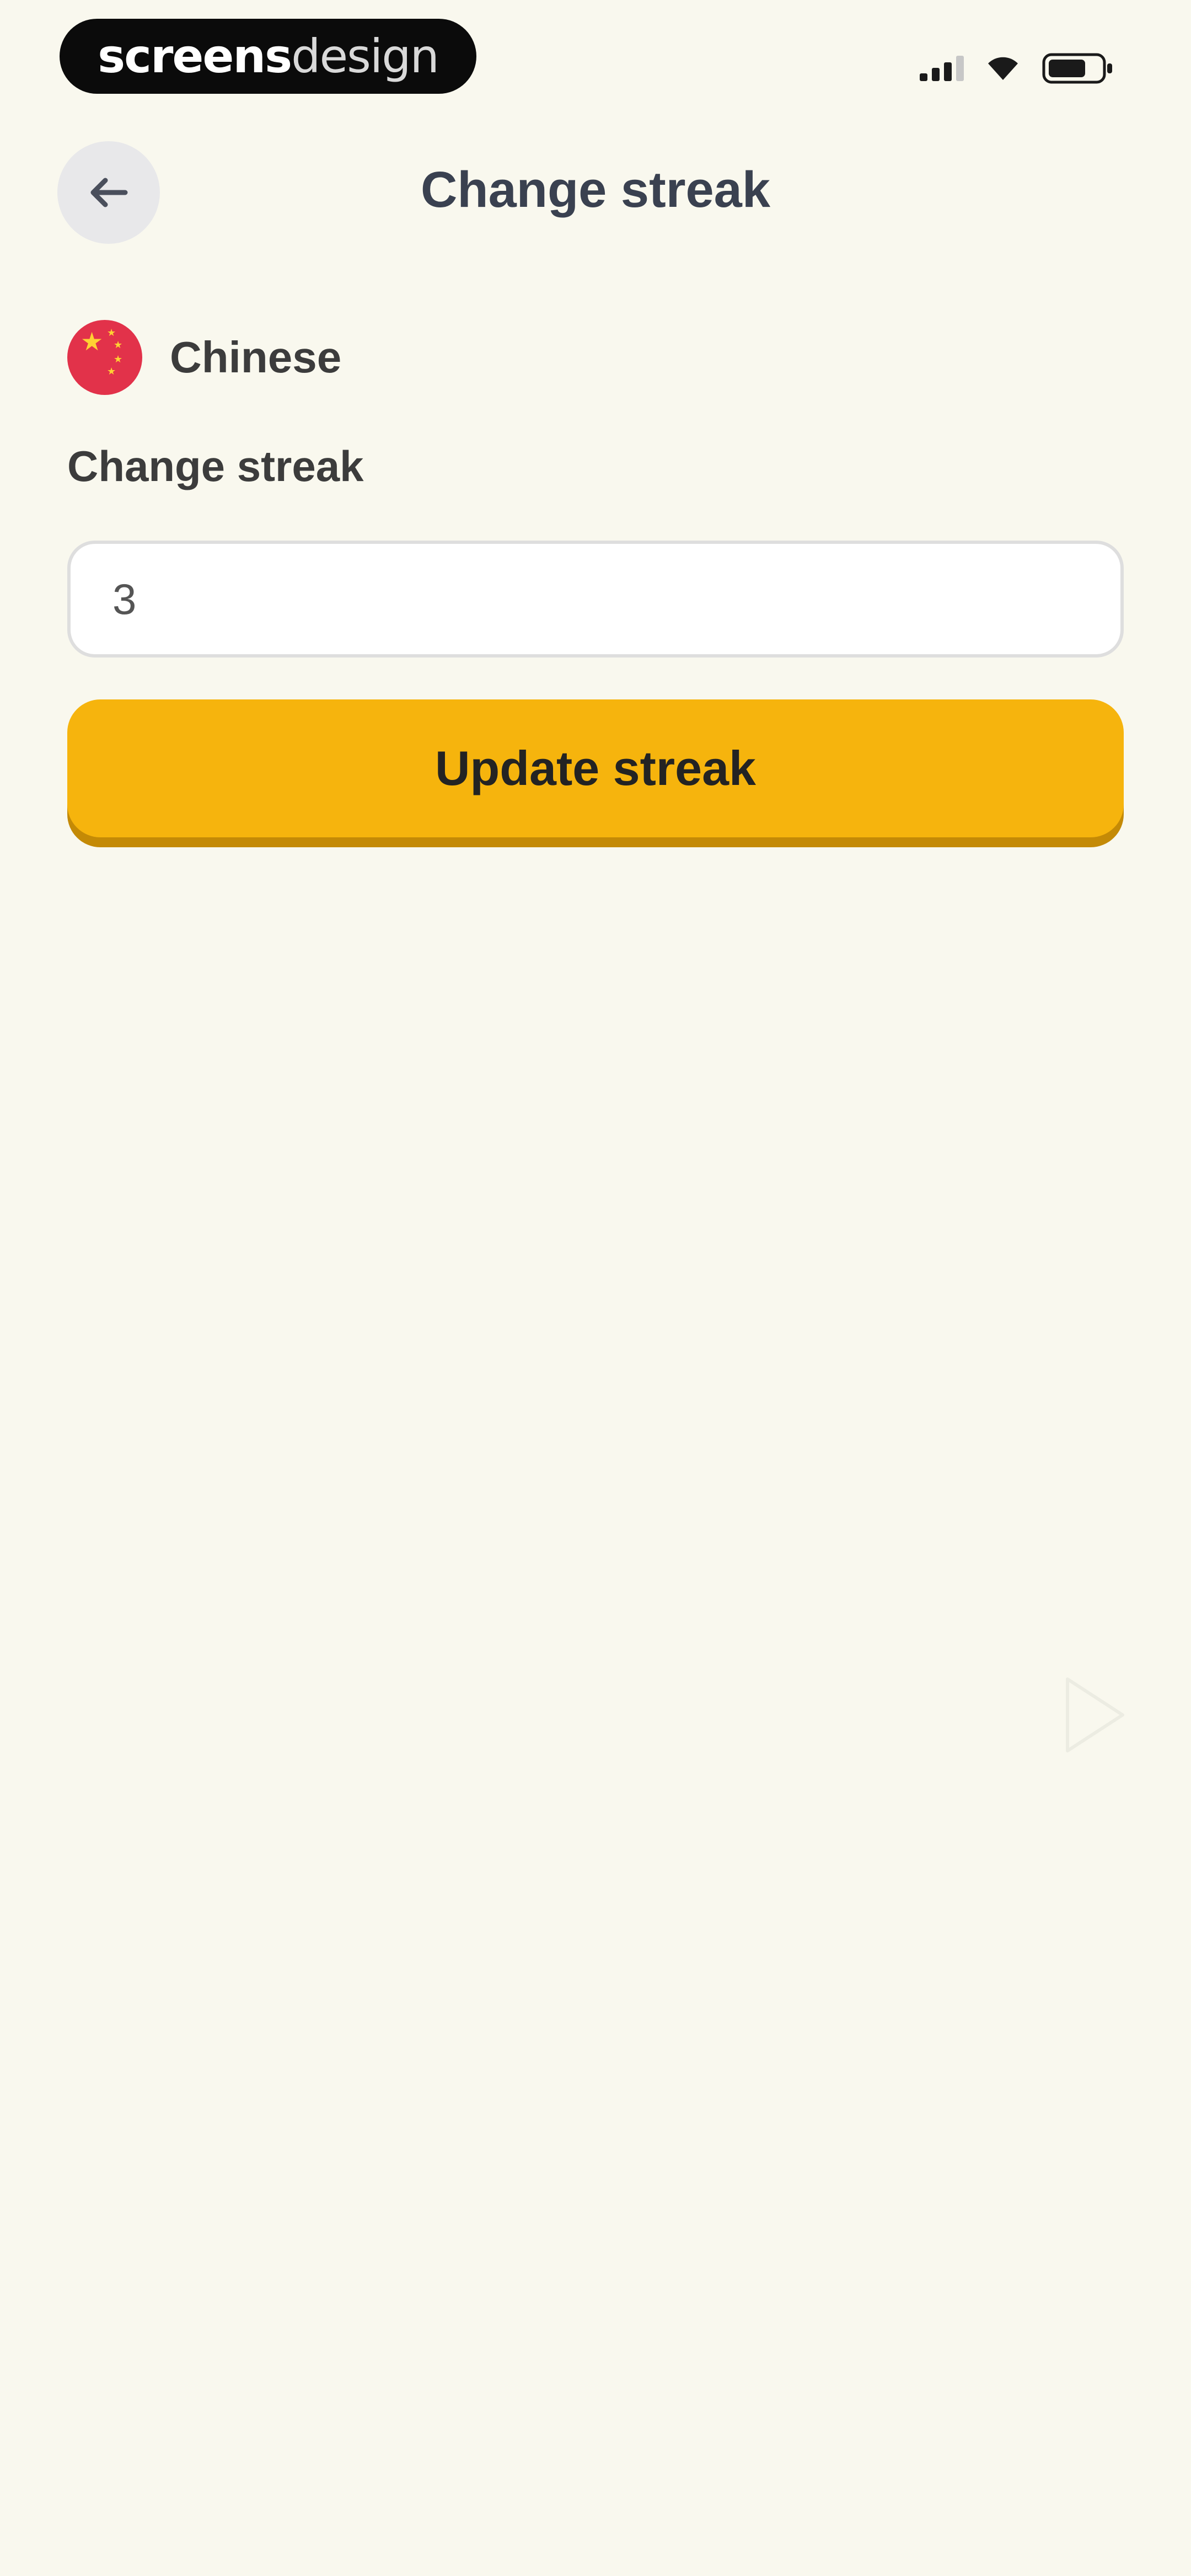  Describe the element at coordinates (216, 466) in the screenshot. I see `streak-field-label: Change streak` at that location.